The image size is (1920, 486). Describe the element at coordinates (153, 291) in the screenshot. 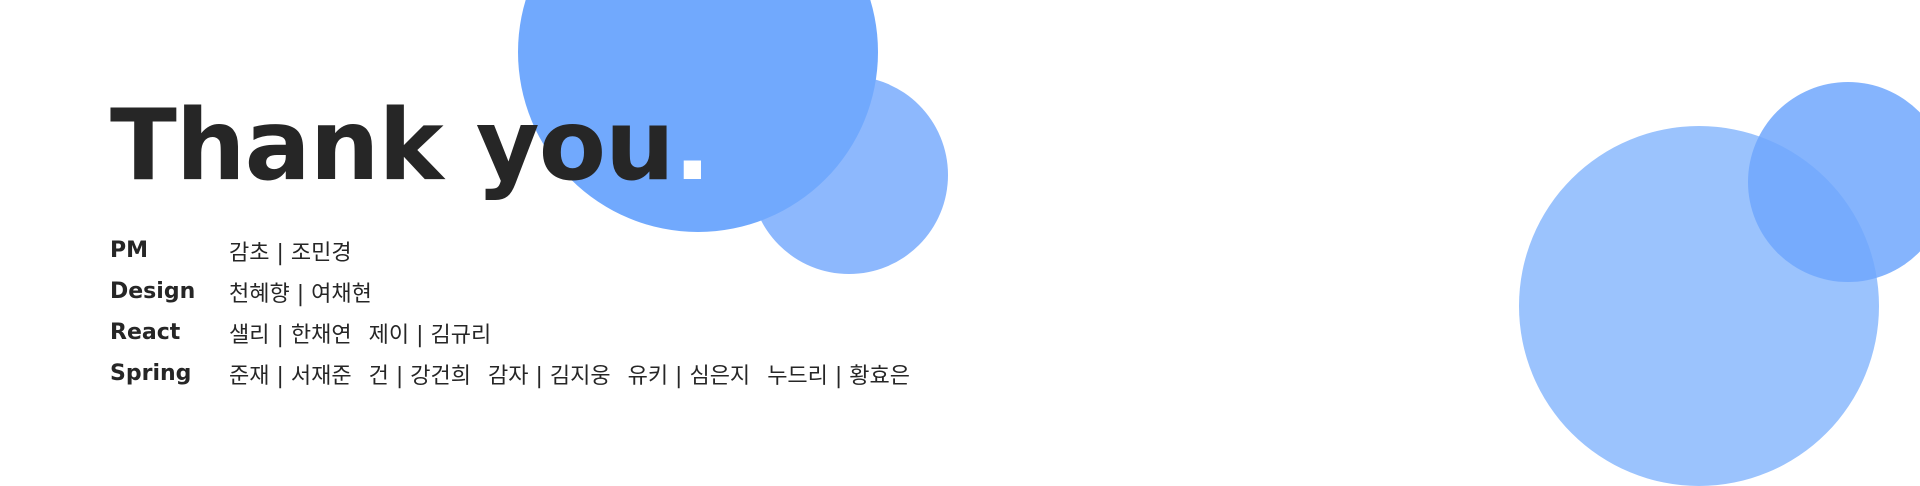

I see `role-label: Design` at that location.